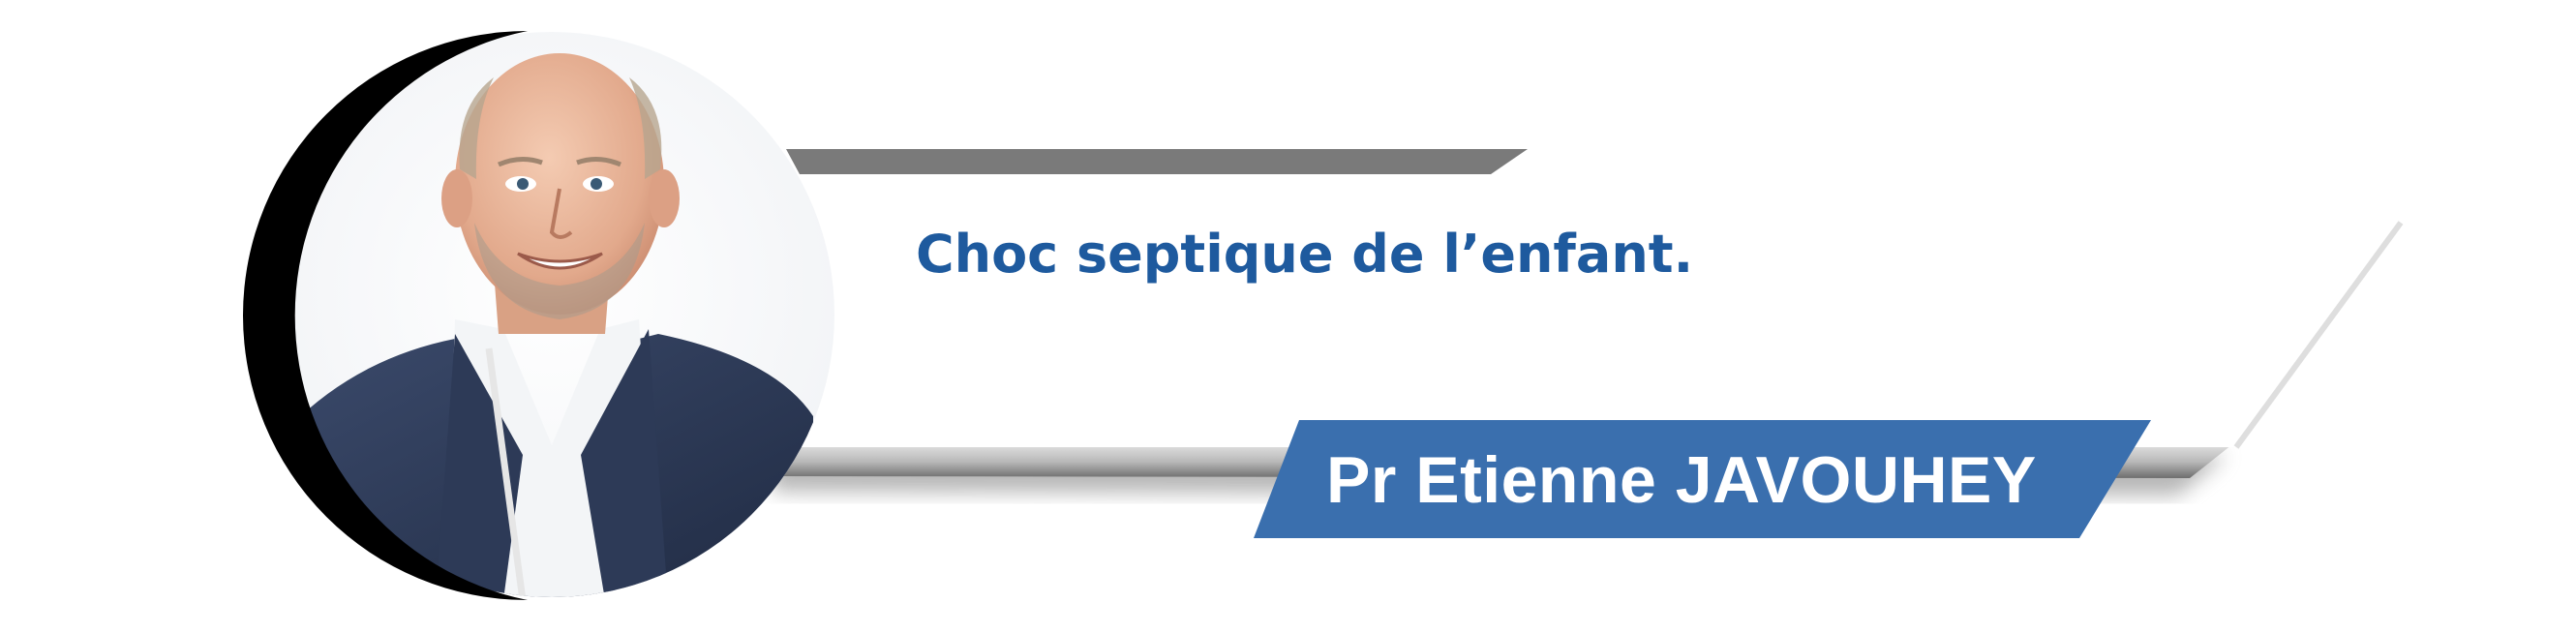 The image size is (2576, 633). I want to click on top-accent-bar, so click(1157, 161).